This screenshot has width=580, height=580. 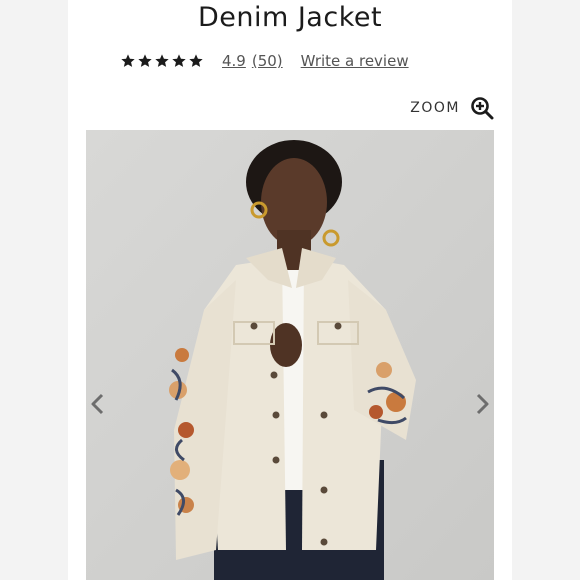 I want to click on rating-row: 4.9 (50) Write a review, so click(x=264, y=61).